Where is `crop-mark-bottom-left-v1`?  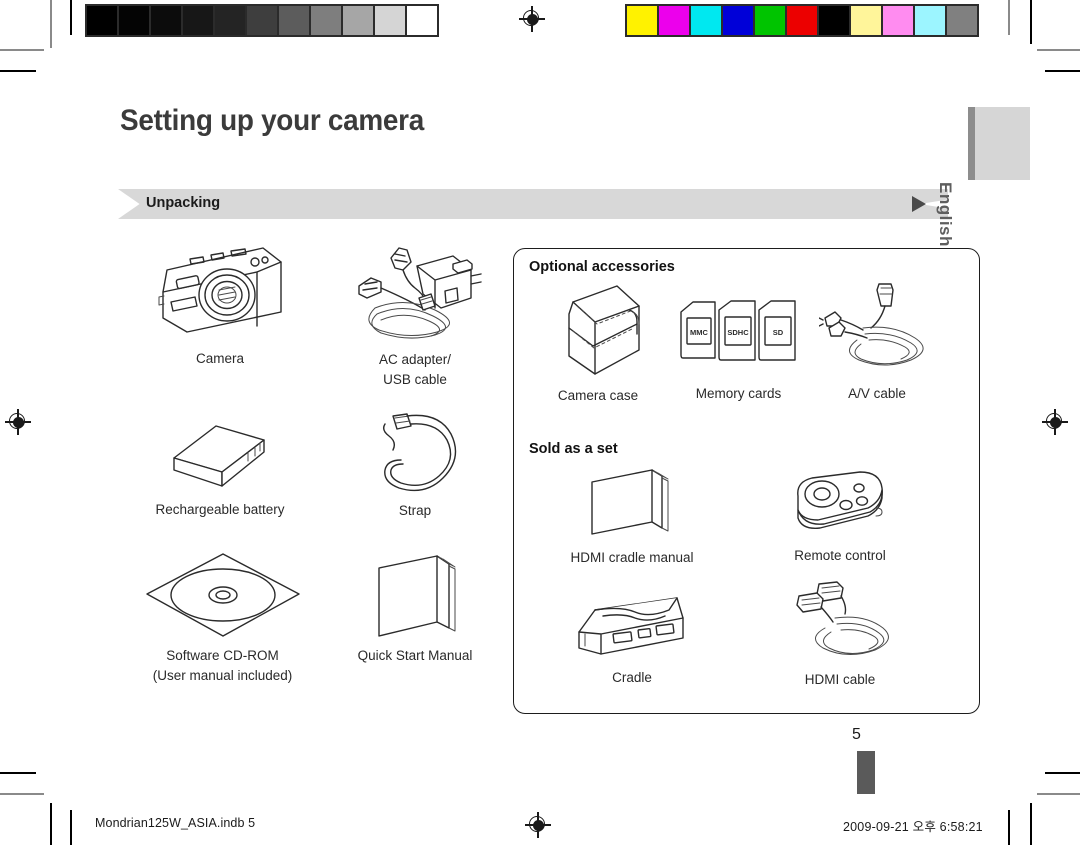
crop-mark-bottom-left-v1 is located at coordinates (51, 824).